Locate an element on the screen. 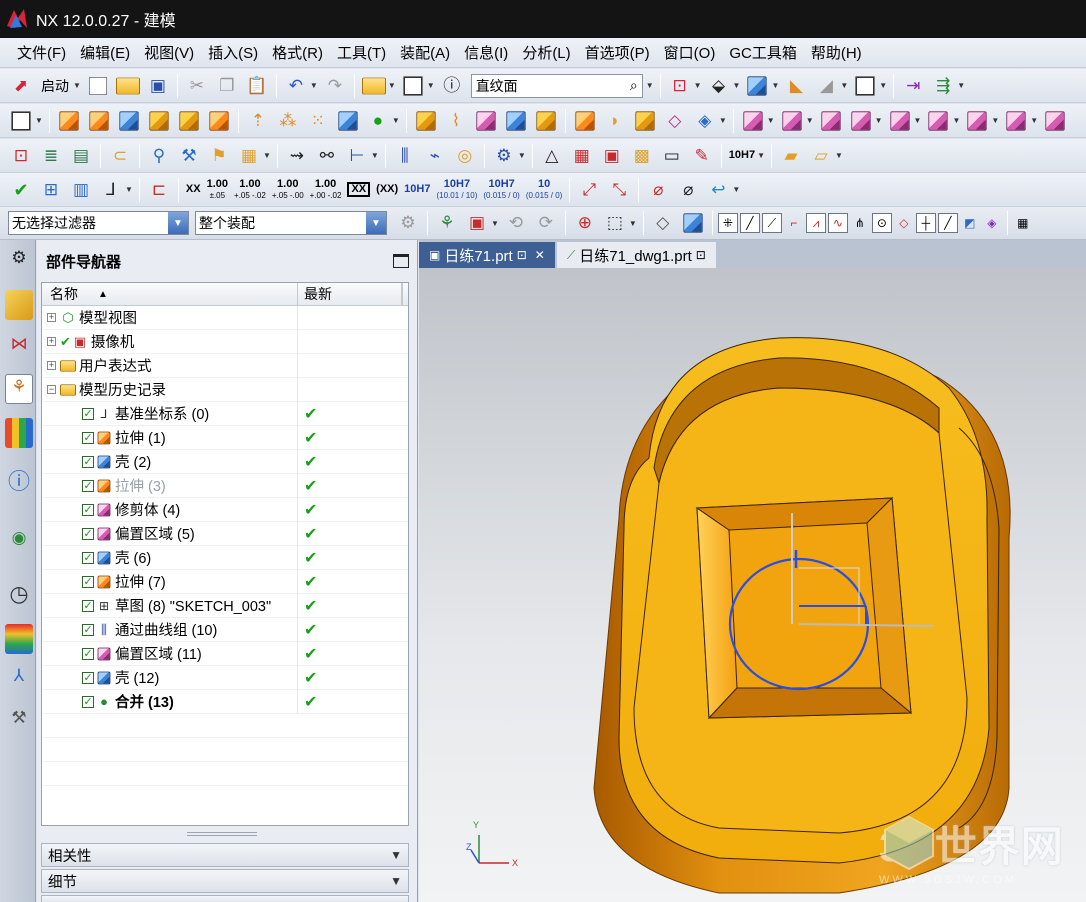 The height and width of the screenshot is (902, 1086). tolerance-fit-button: 10H7 is located at coordinates (417, 189).